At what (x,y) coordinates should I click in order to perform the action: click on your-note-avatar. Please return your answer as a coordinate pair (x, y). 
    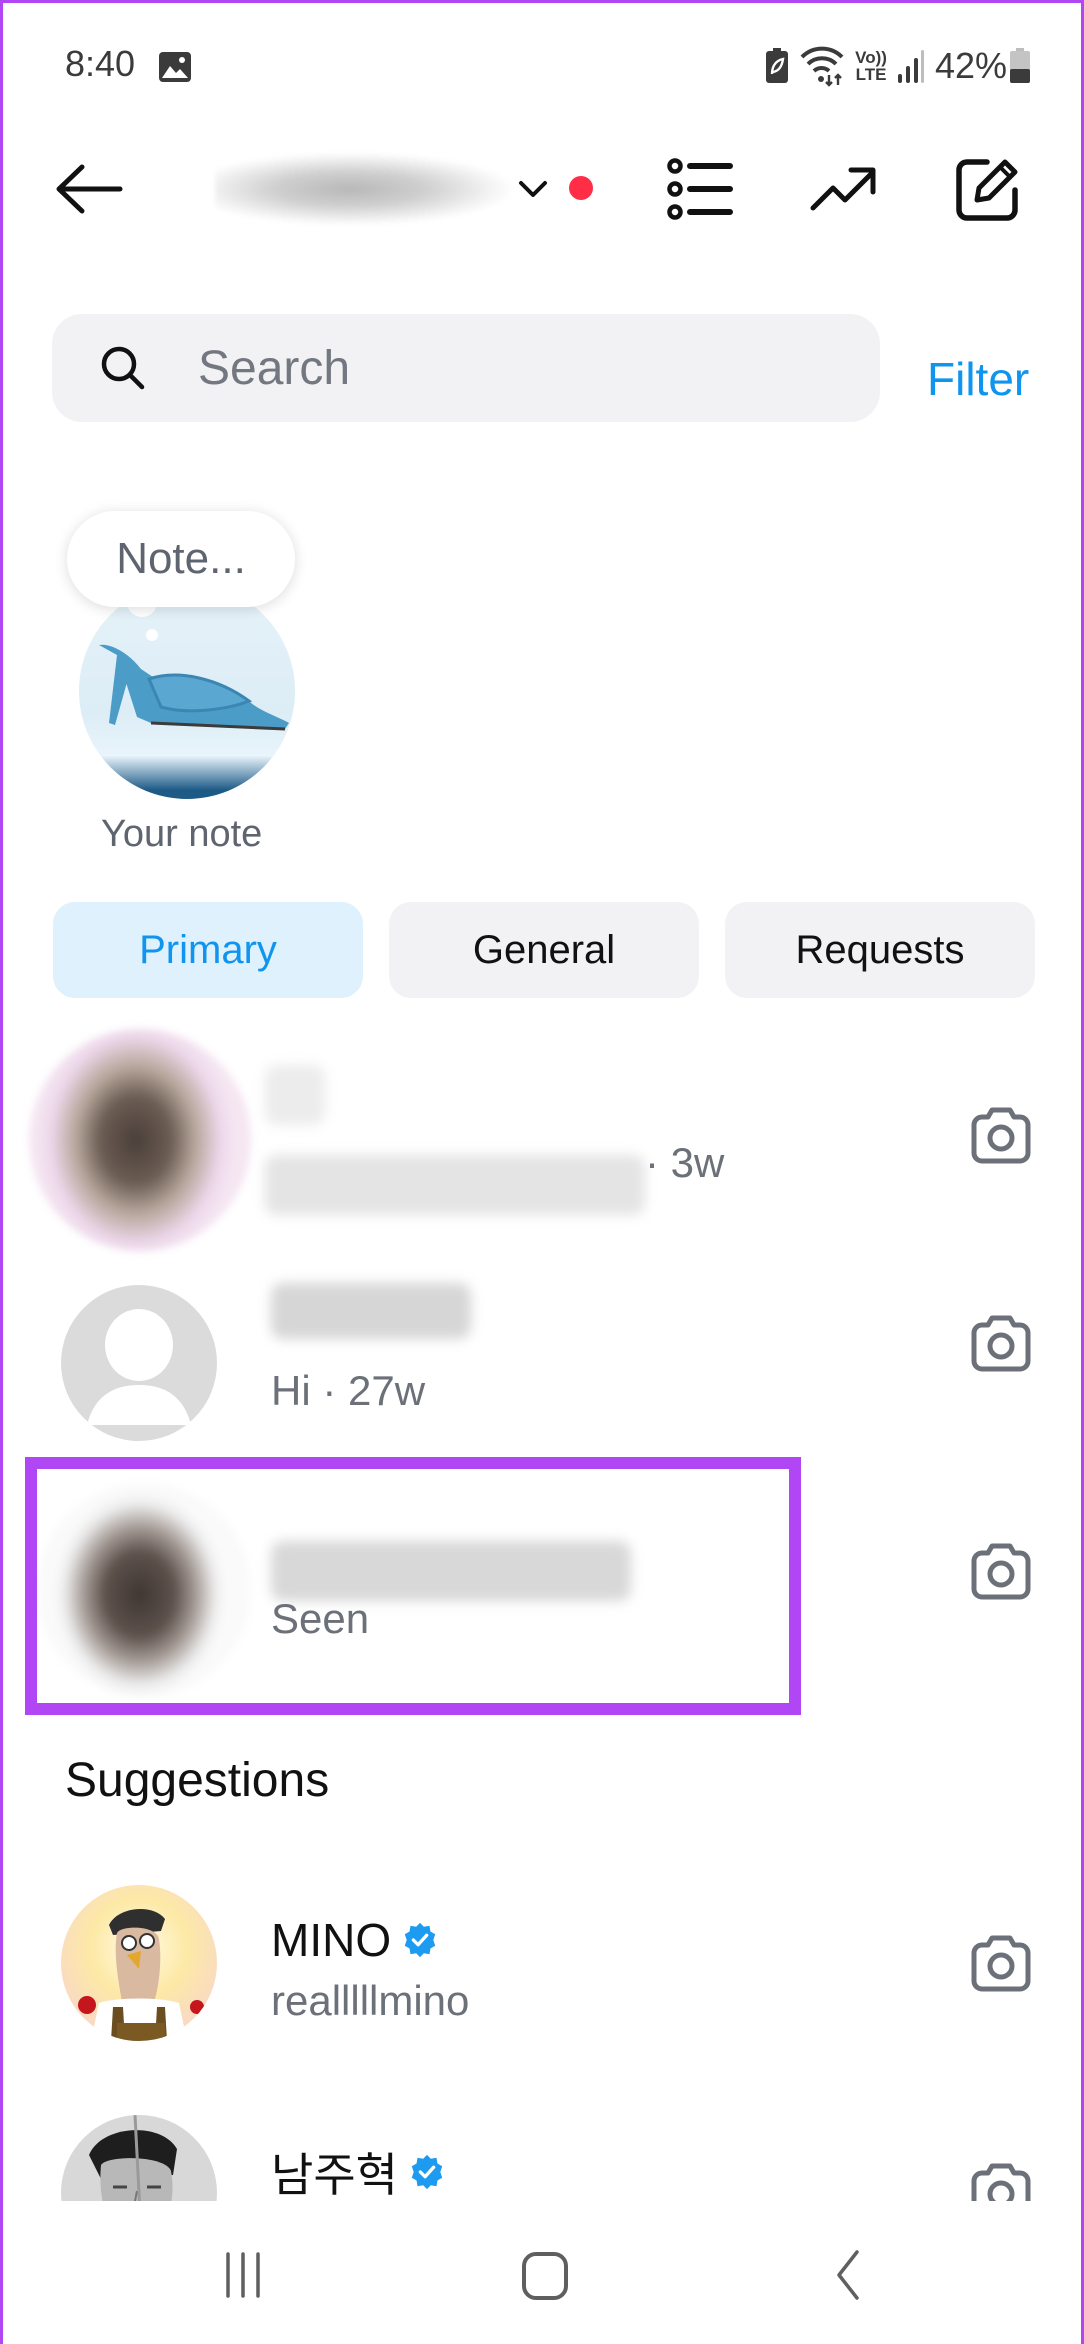
    Looking at the image, I should click on (187, 691).